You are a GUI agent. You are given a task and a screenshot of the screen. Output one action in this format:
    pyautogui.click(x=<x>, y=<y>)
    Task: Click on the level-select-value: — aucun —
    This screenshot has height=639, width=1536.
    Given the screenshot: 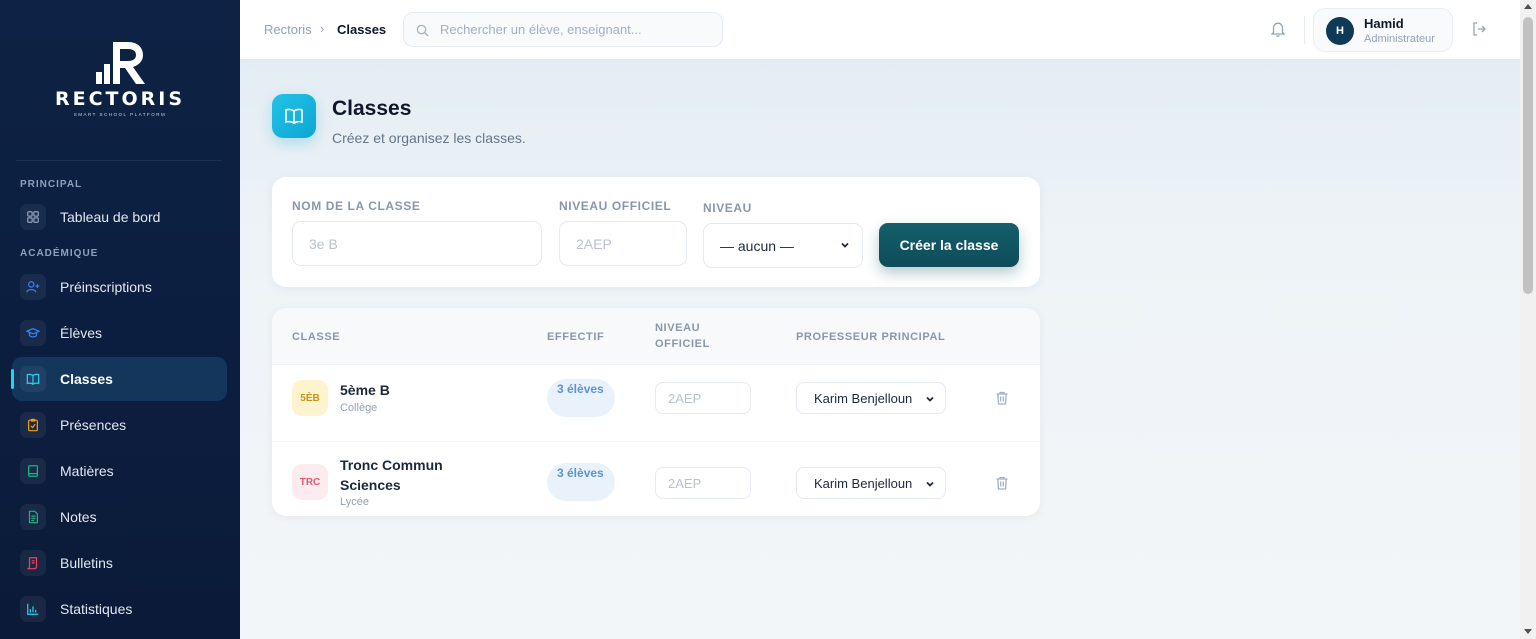 What is the action you would take?
    pyautogui.click(x=757, y=245)
    